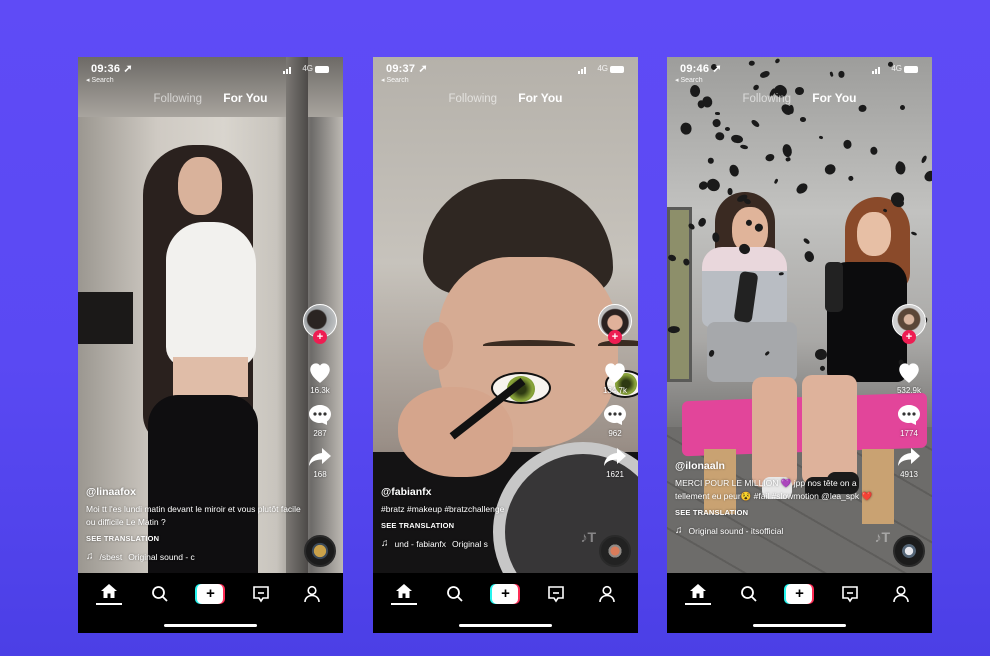  What do you see at coordinates (443, 509) in the screenshot?
I see `video-description: #bratz #makeup #bratzchallenge` at bounding box center [443, 509].